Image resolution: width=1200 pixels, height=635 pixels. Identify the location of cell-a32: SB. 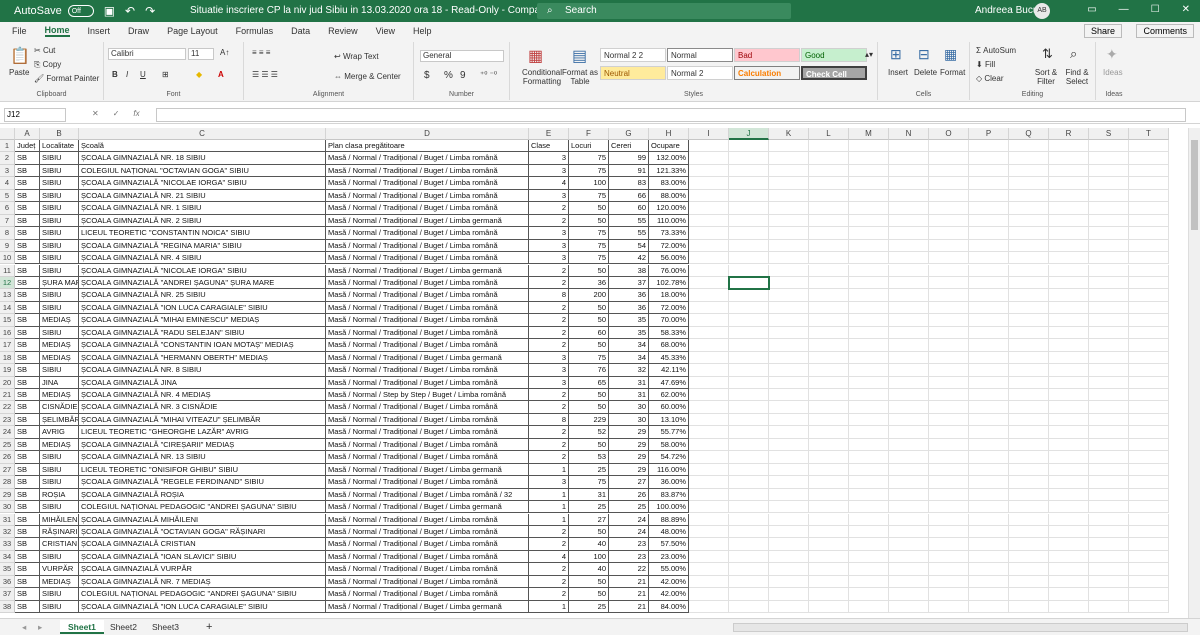
(27, 532).